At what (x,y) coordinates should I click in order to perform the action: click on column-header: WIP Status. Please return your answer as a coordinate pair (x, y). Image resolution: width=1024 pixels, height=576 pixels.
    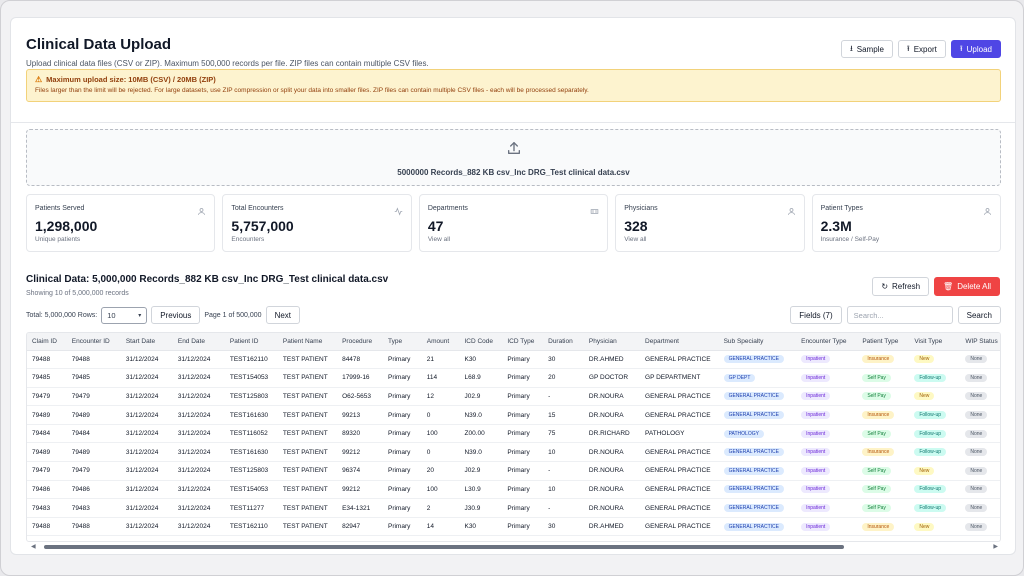
    Looking at the image, I should click on (980, 342).